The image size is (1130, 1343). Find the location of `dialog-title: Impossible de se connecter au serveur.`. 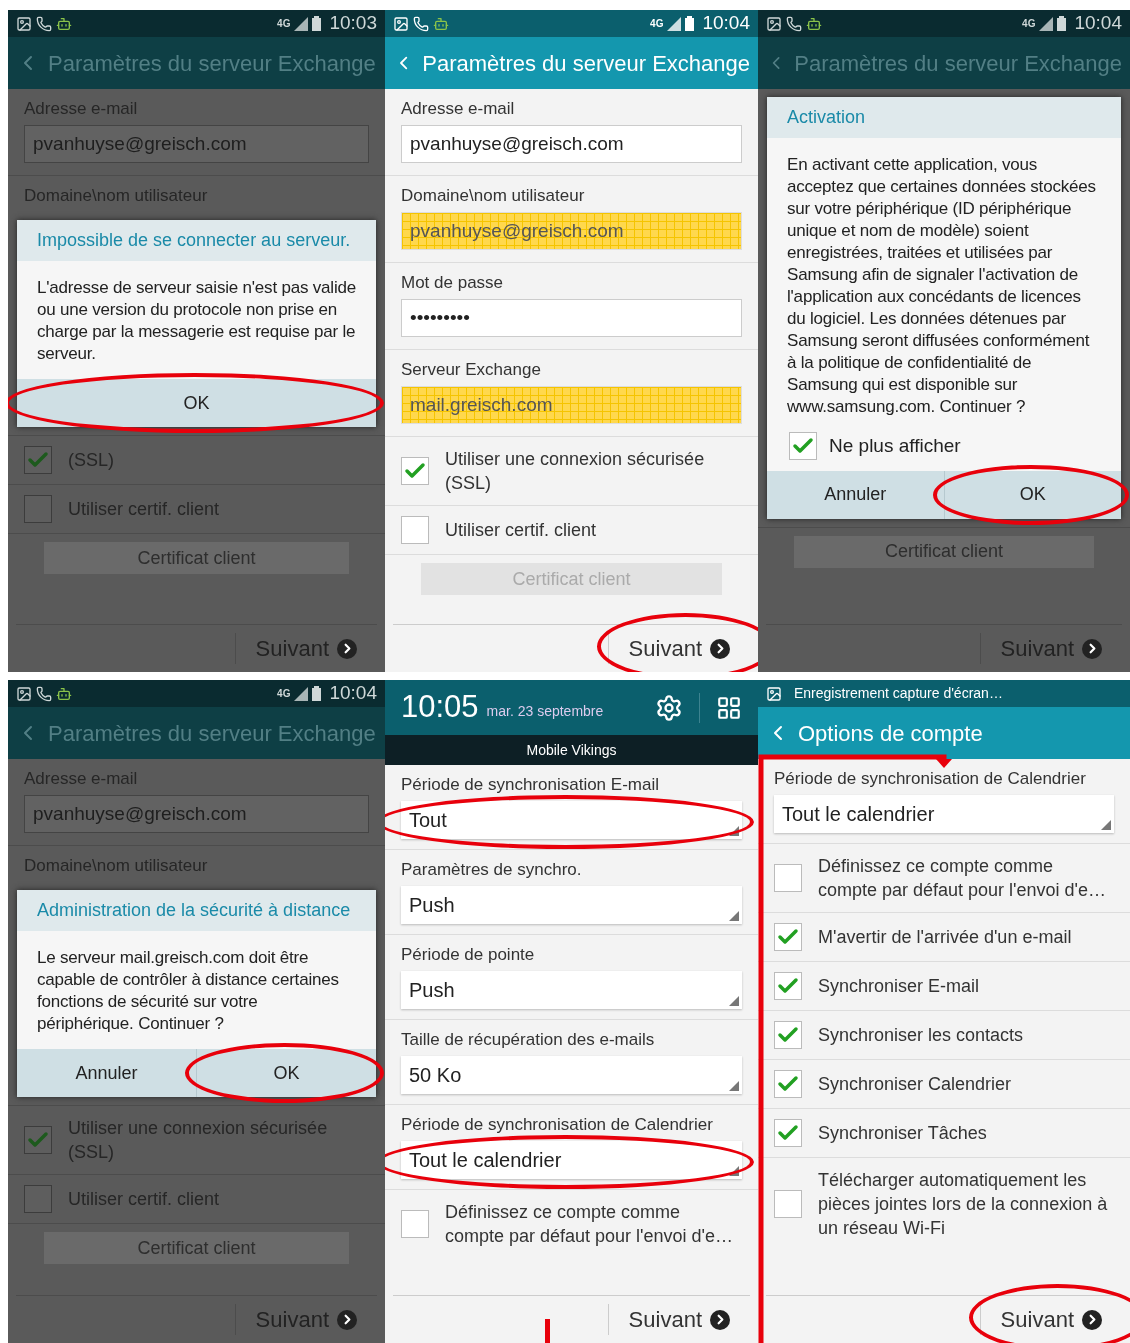

dialog-title: Impossible de se connecter au serveur. is located at coordinates (196, 240).